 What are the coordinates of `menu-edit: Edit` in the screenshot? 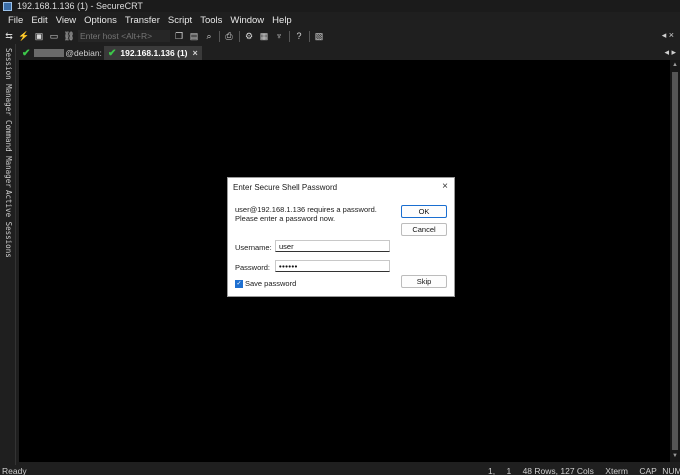 It's located at (39, 20).